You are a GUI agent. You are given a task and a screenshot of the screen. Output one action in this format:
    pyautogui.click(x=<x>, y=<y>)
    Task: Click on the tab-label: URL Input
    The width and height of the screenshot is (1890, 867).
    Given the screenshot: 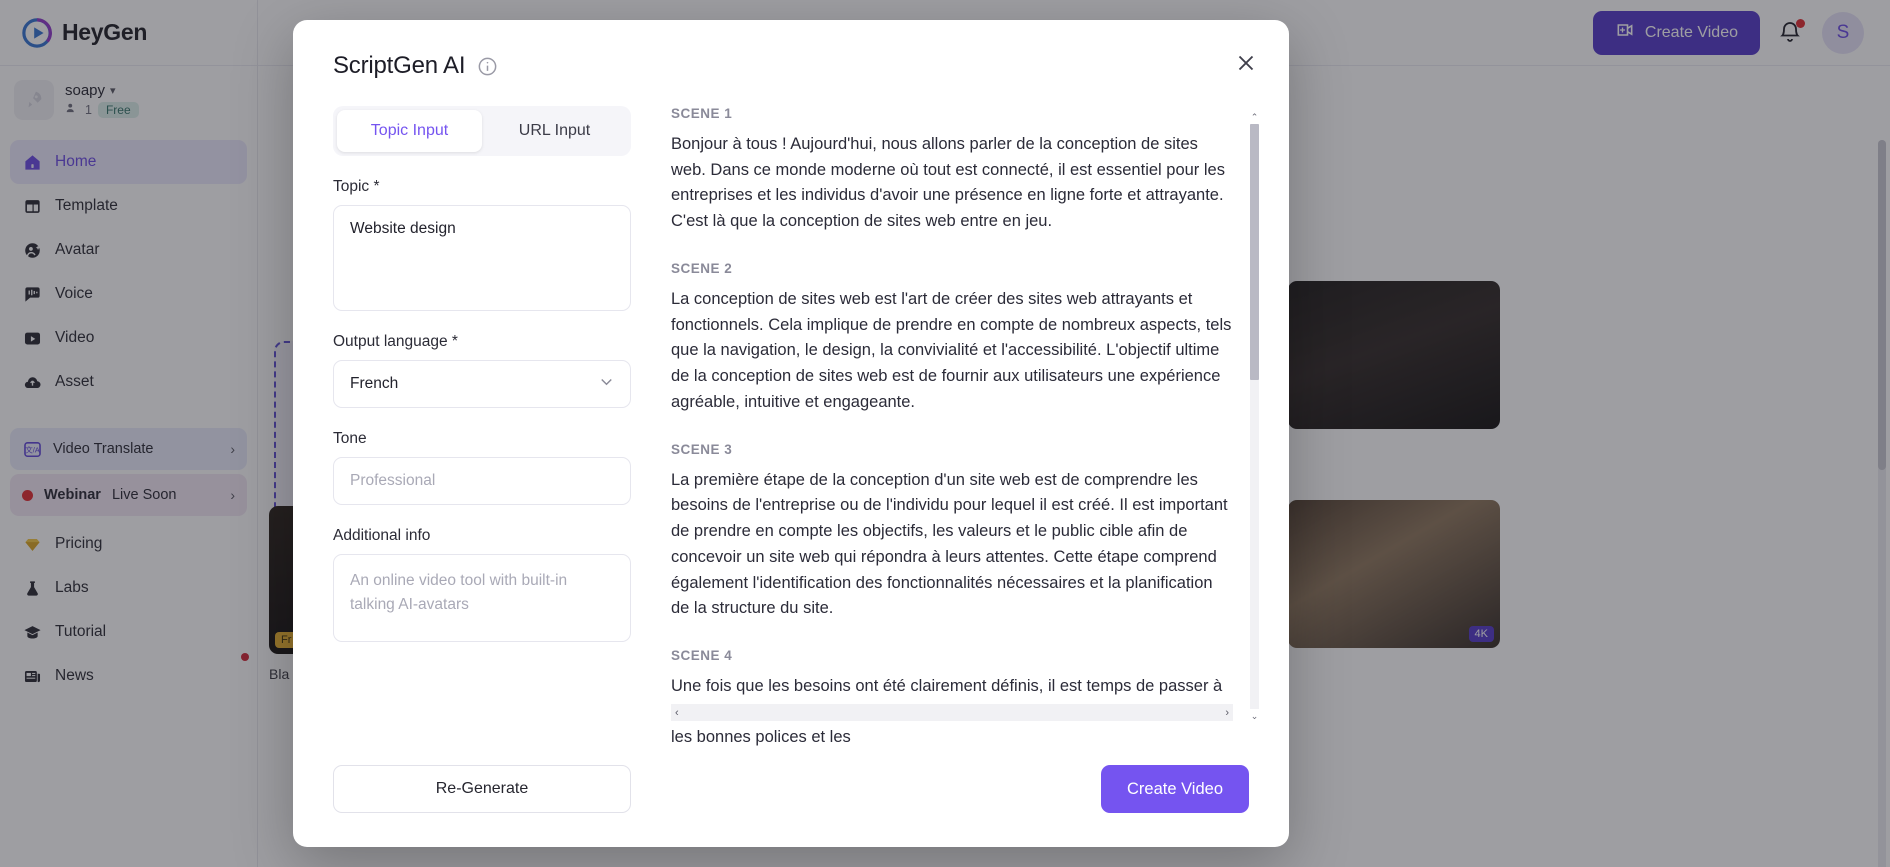 What is the action you would take?
    pyautogui.click(x=554, y=130)
    